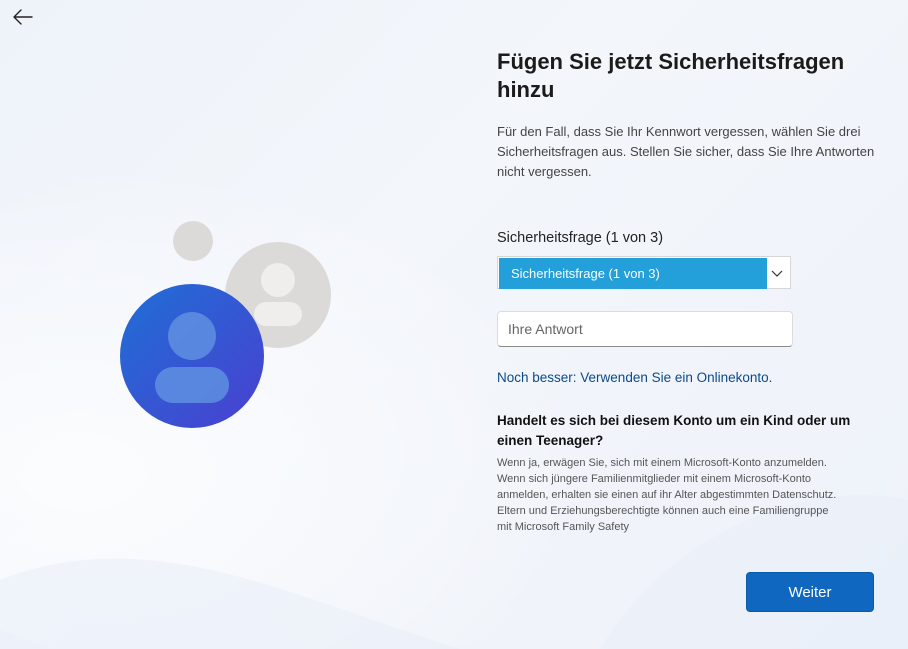 The height and width of the screenshot is (649, 908). I want to click on users-illustration, so click(230, 325).